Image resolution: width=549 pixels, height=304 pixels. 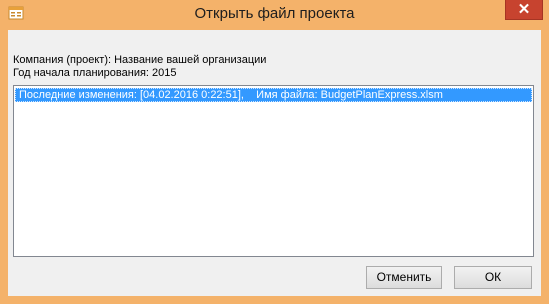 I want to click on close-button: ✕, so click(x=524, y=10).